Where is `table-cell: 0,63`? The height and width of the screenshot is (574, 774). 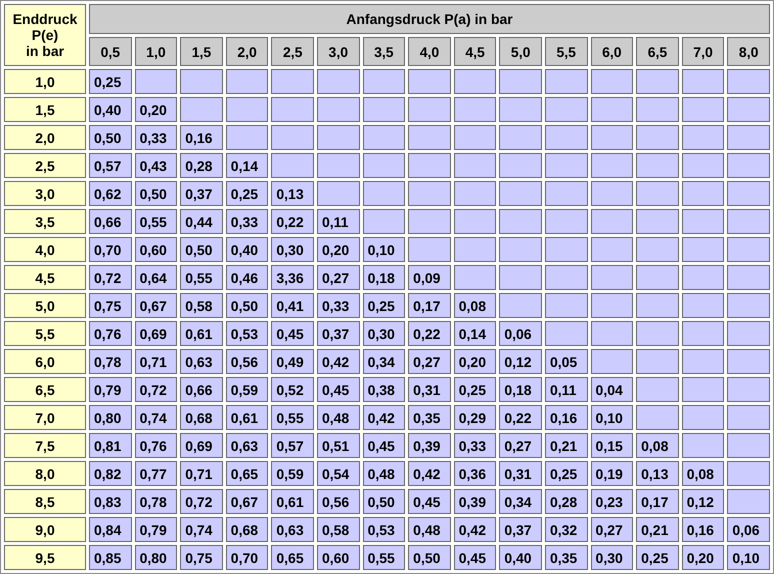 table-cell: 0,63 is located at coordinates (201, 361).